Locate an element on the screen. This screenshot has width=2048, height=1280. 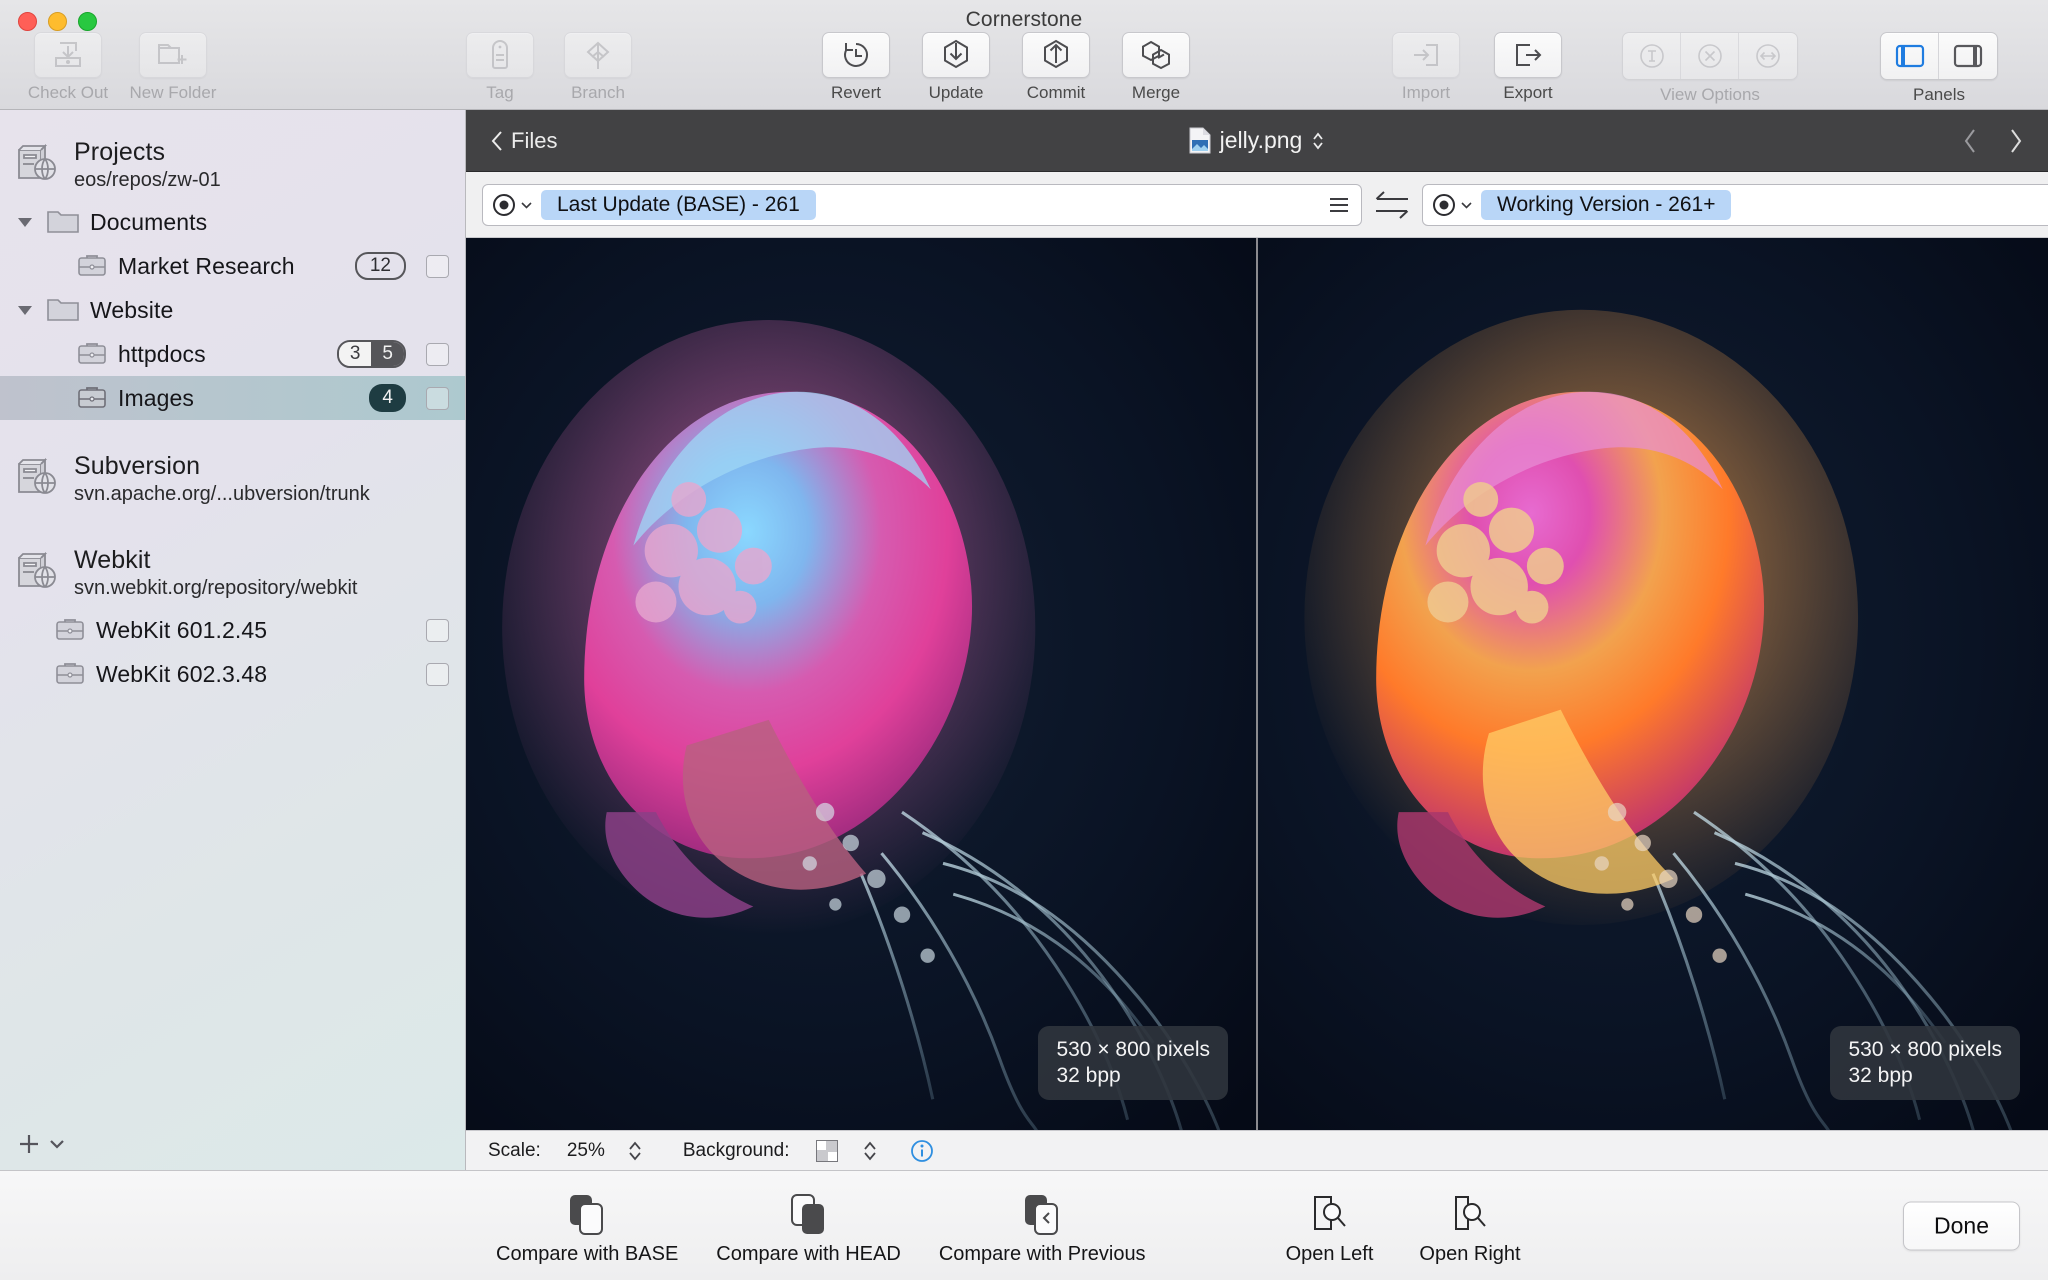
import-button: Import is located at coordinates (1426, 67).